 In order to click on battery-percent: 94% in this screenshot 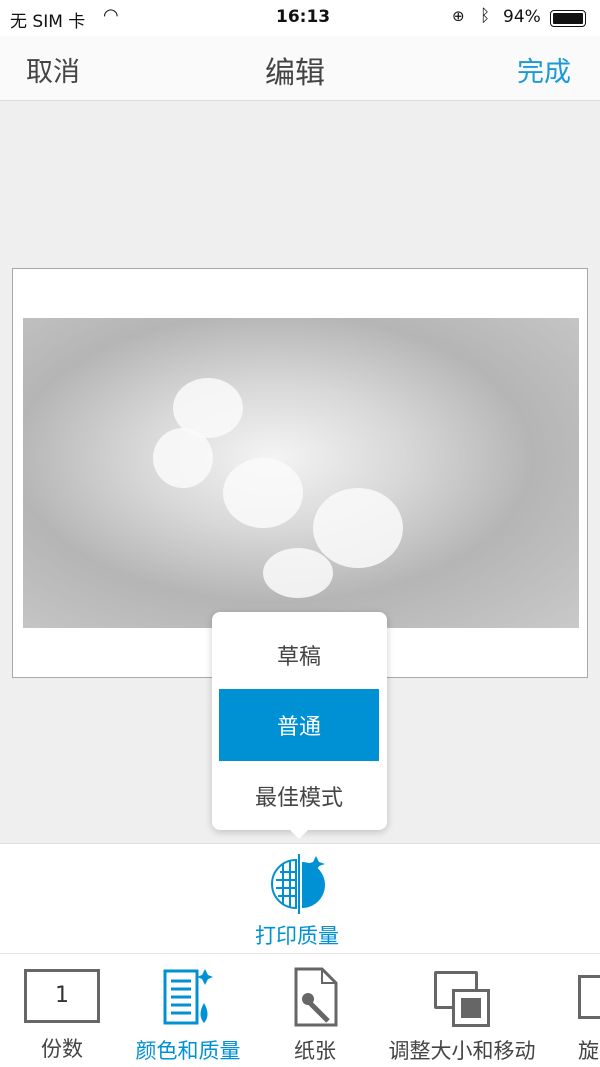, I will do `click(522, 17)`.